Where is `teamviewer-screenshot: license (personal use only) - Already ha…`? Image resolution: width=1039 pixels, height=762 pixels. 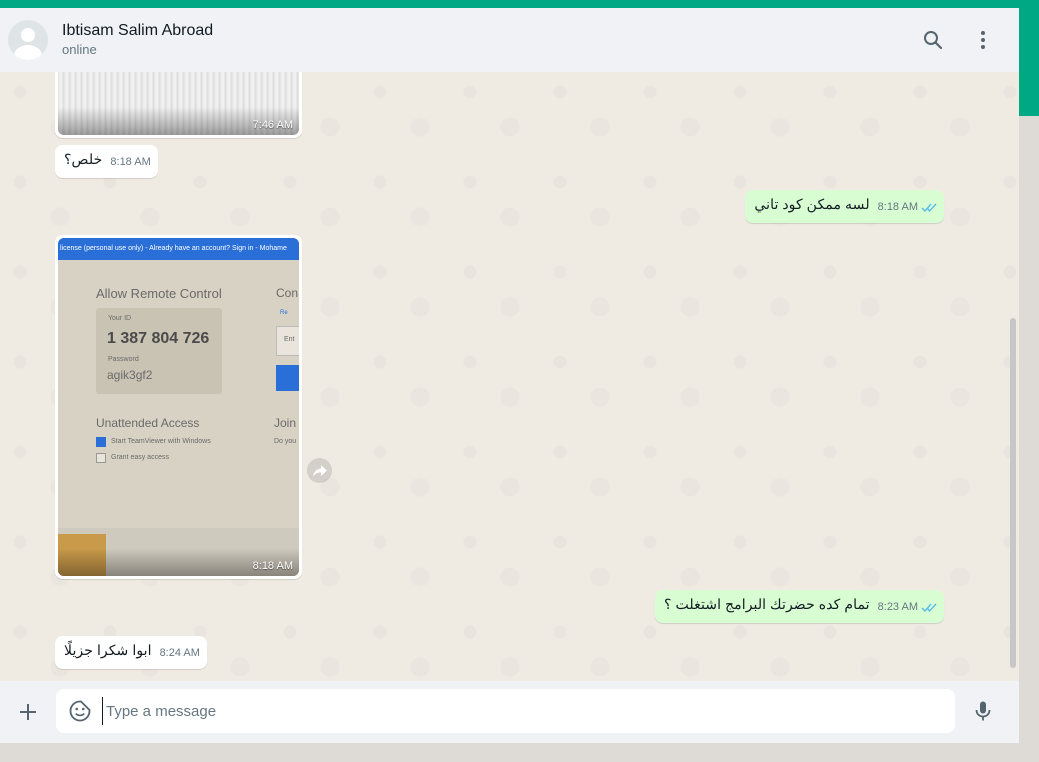 teamviewer-screenshot: license (personal use only) - Already ha… is located at coordinates (178, 407).